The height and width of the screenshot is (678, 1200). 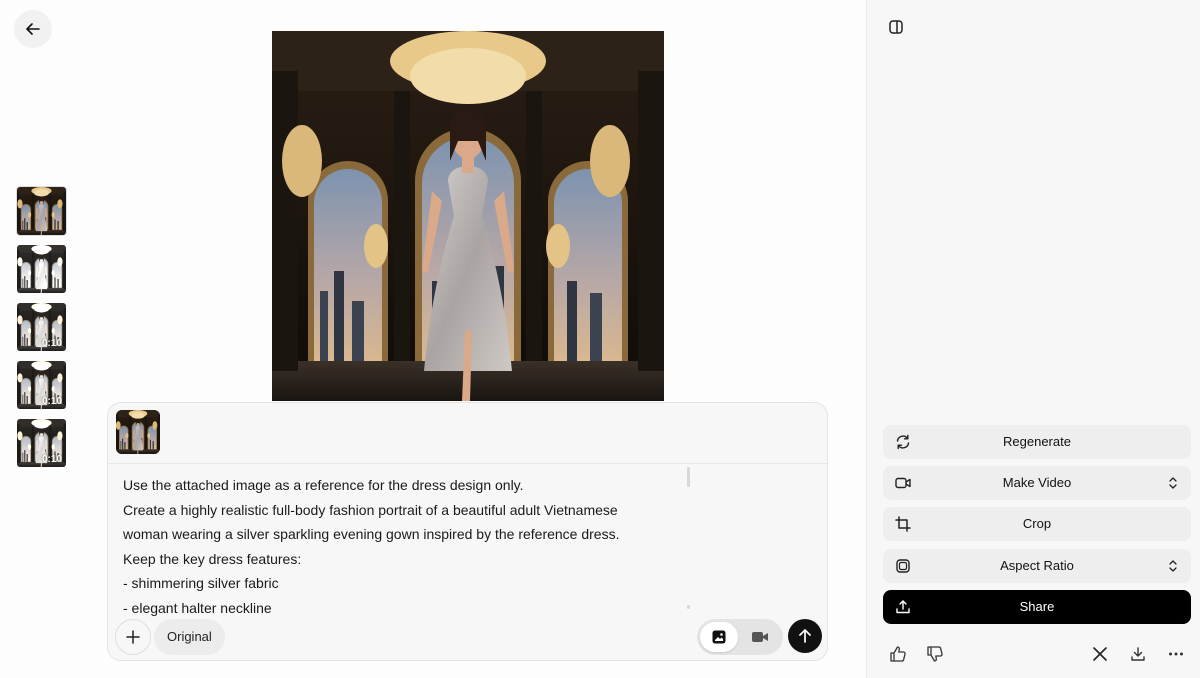 I want to click on prompt-line: - elegant halter neckline, so click(x=197, y=607).